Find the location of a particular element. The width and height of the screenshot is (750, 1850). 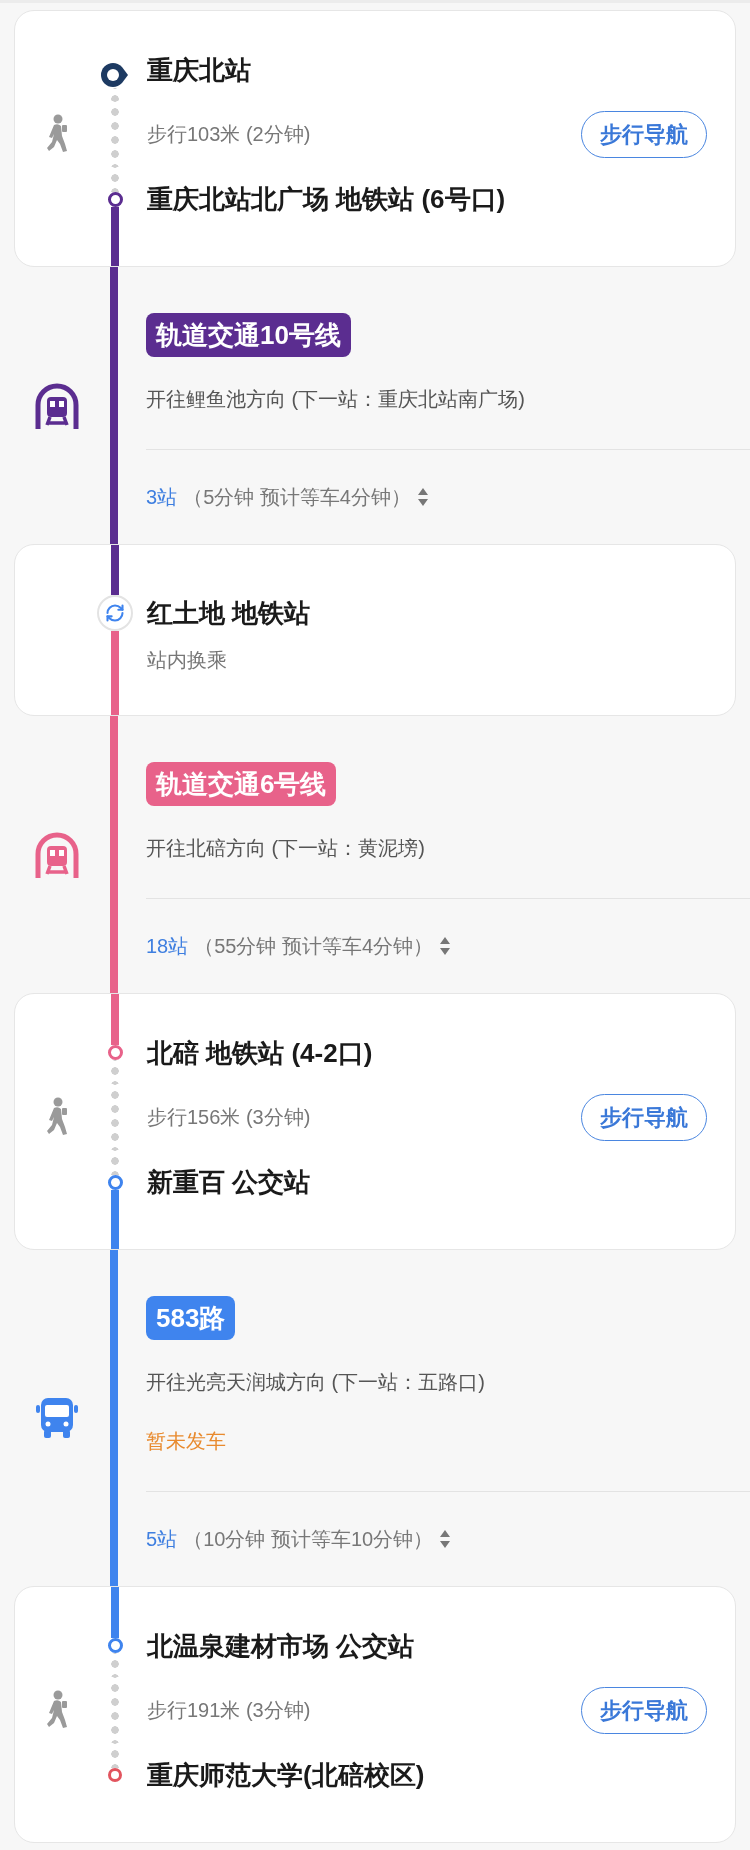

destination-marker is located at coordinates (115, 1775).